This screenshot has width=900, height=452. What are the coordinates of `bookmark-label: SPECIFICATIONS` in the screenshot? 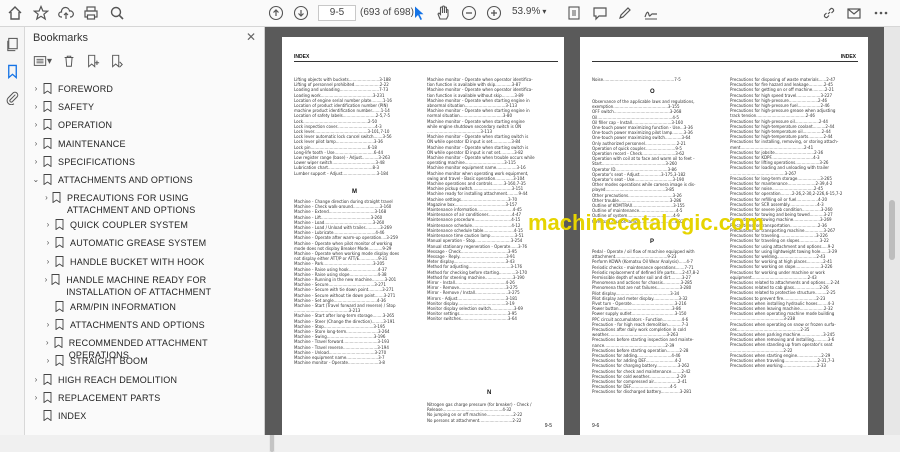 It's located at (97, 161).